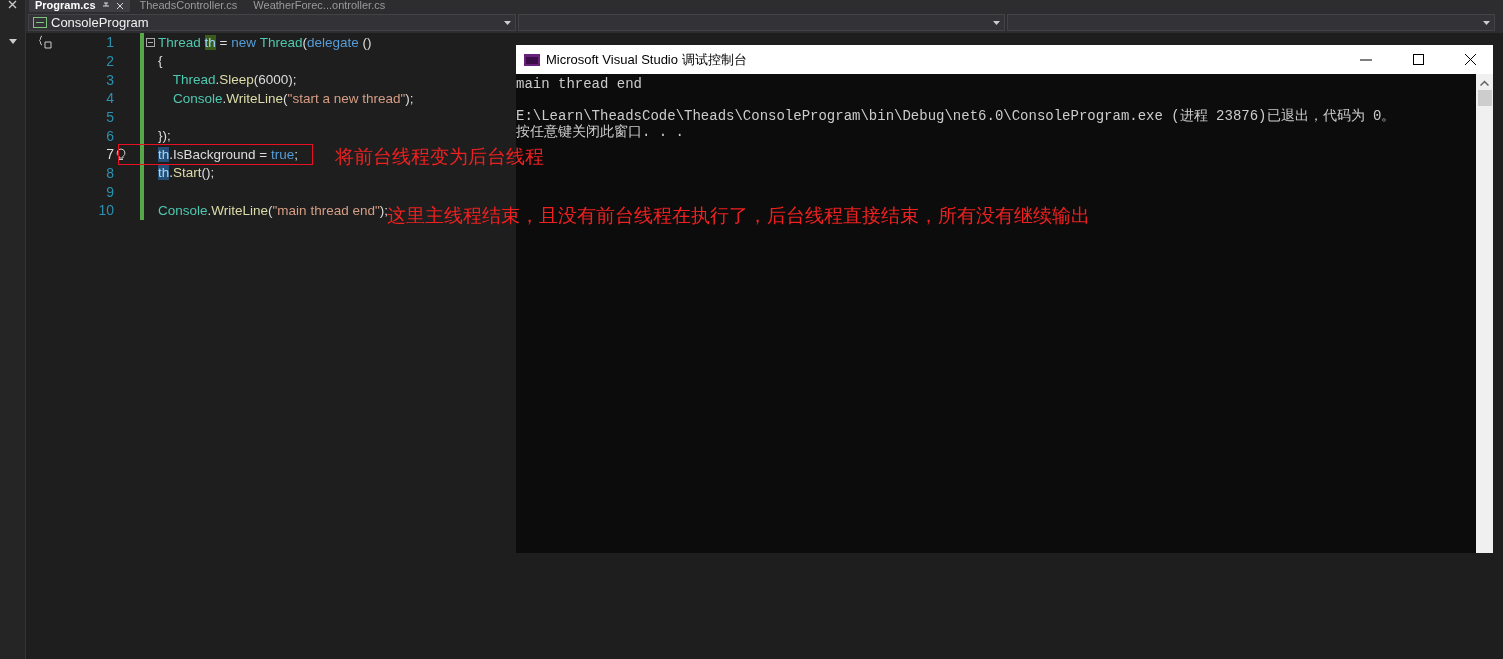  What do you see at coordinates (109, 79) in the screenshot?
I see `line-number: 3` at bounding box center [109, 79].